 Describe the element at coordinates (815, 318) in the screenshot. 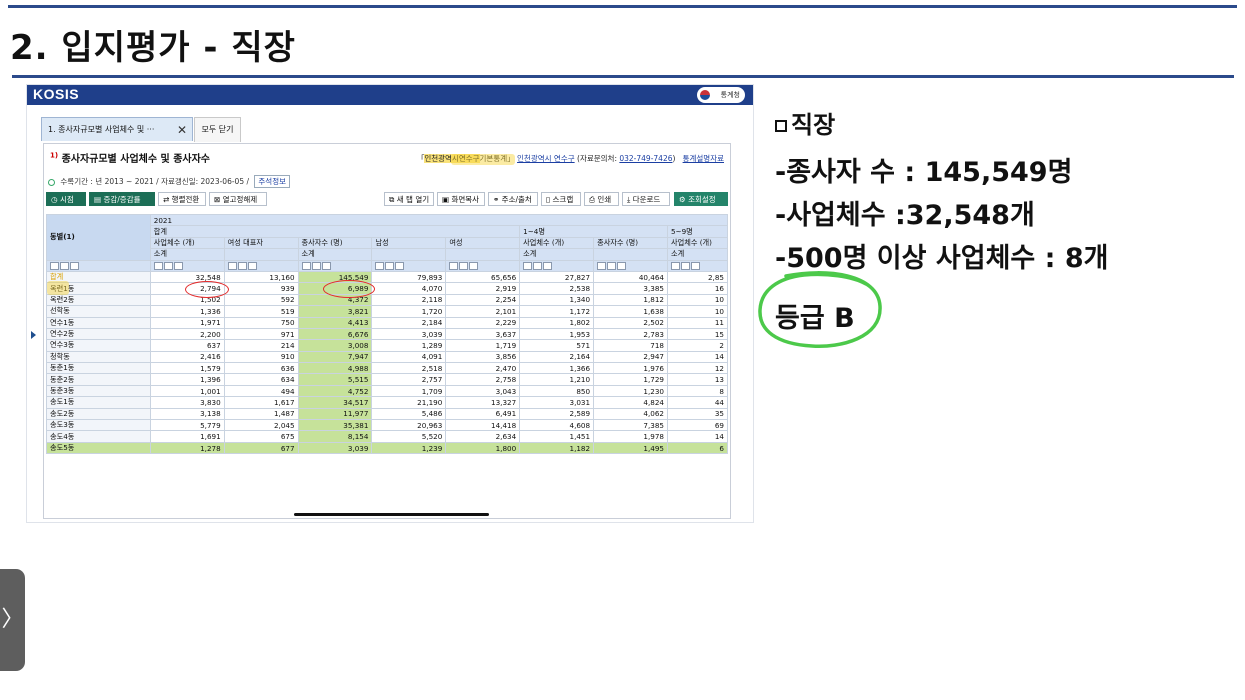

I see `grade-label: 등급 B` at that location.